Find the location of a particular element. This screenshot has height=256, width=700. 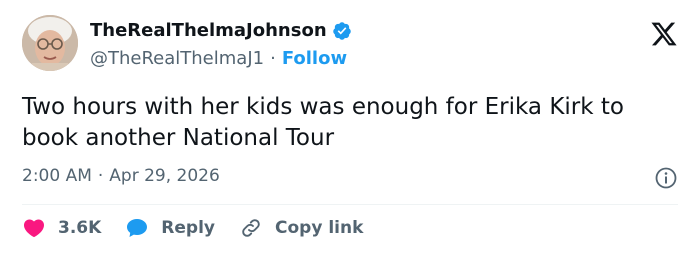

reply-label: Reply is located at coordinates (188, 228).